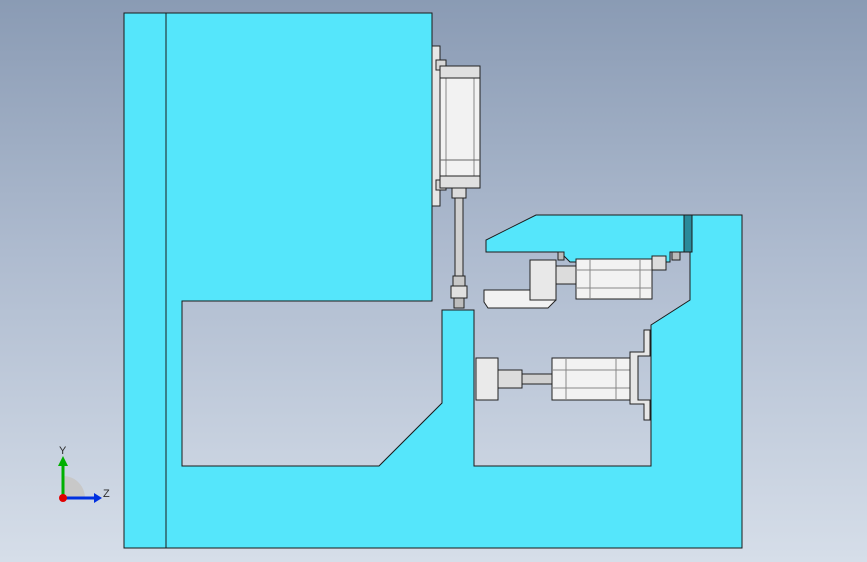 Image resolution: width=867 pixels, height=562 pixels. I want to click on z-axis-arrow-icon, so click(98, 498).